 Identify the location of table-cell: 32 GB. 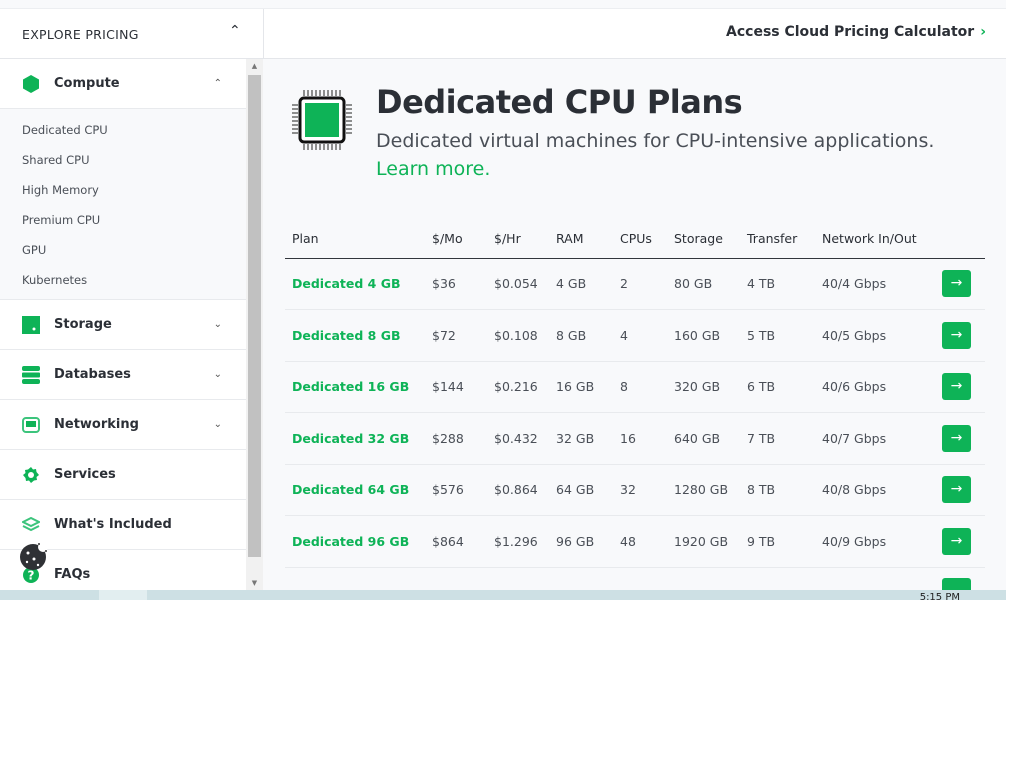
(581, 438).